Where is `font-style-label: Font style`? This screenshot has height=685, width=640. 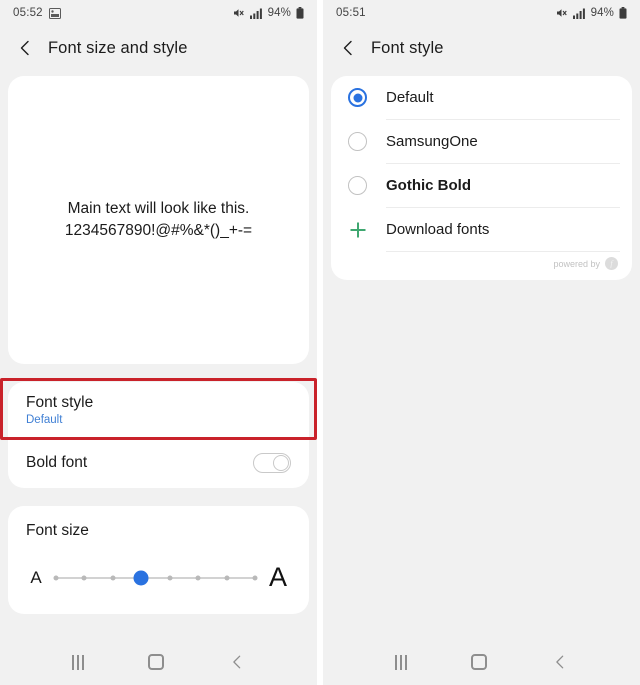 font-style-label: Font style is located at coordinates (60, 402).